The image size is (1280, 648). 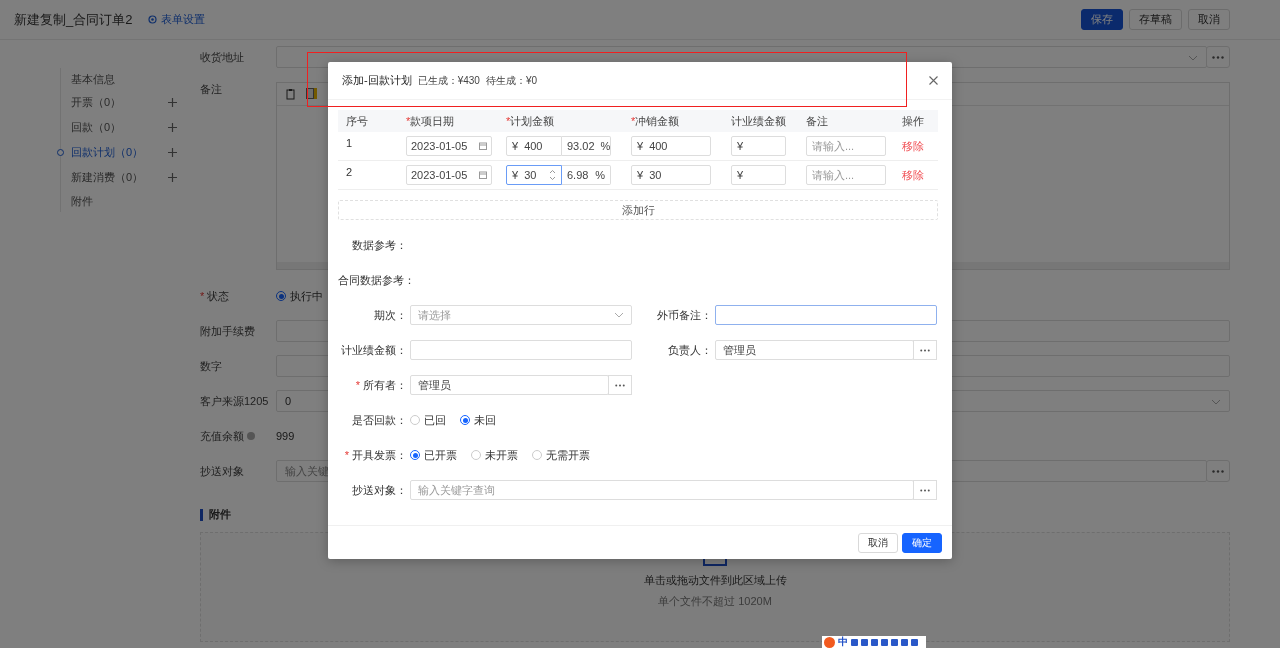 I want to click on field-label: 充值余额, so click(x=222, y=436).